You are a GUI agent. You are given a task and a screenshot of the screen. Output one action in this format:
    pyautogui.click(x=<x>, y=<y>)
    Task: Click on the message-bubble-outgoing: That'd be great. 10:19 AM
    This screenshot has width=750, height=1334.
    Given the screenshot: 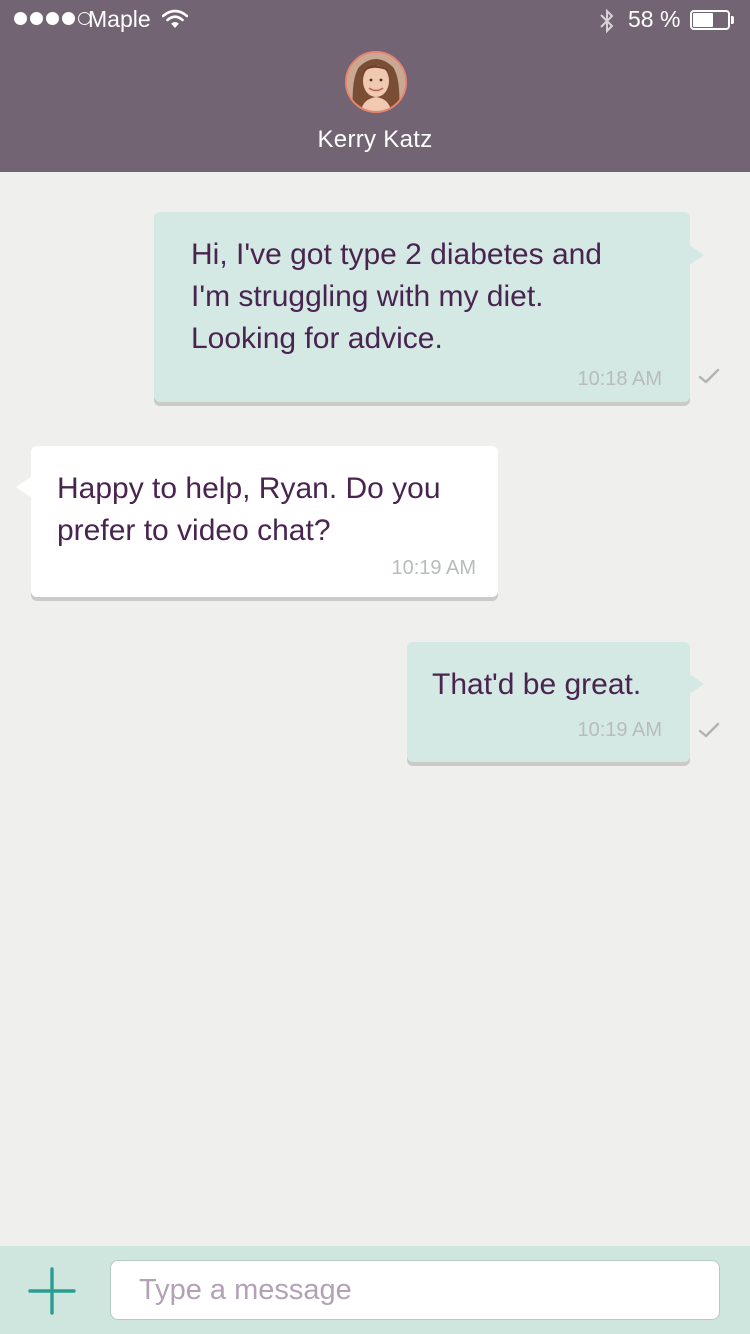 What is the action you would take?
    pyautogui.click(x=555, y=702)
    